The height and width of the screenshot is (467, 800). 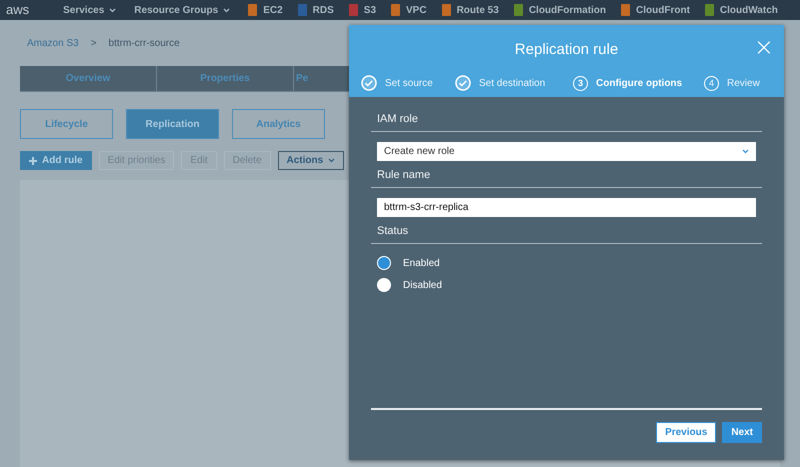 What do you see at coordinates (53, 52) in the screenshot?
I see `breadcrumb-link: Amazon S3` at bounding box center [53, 52].